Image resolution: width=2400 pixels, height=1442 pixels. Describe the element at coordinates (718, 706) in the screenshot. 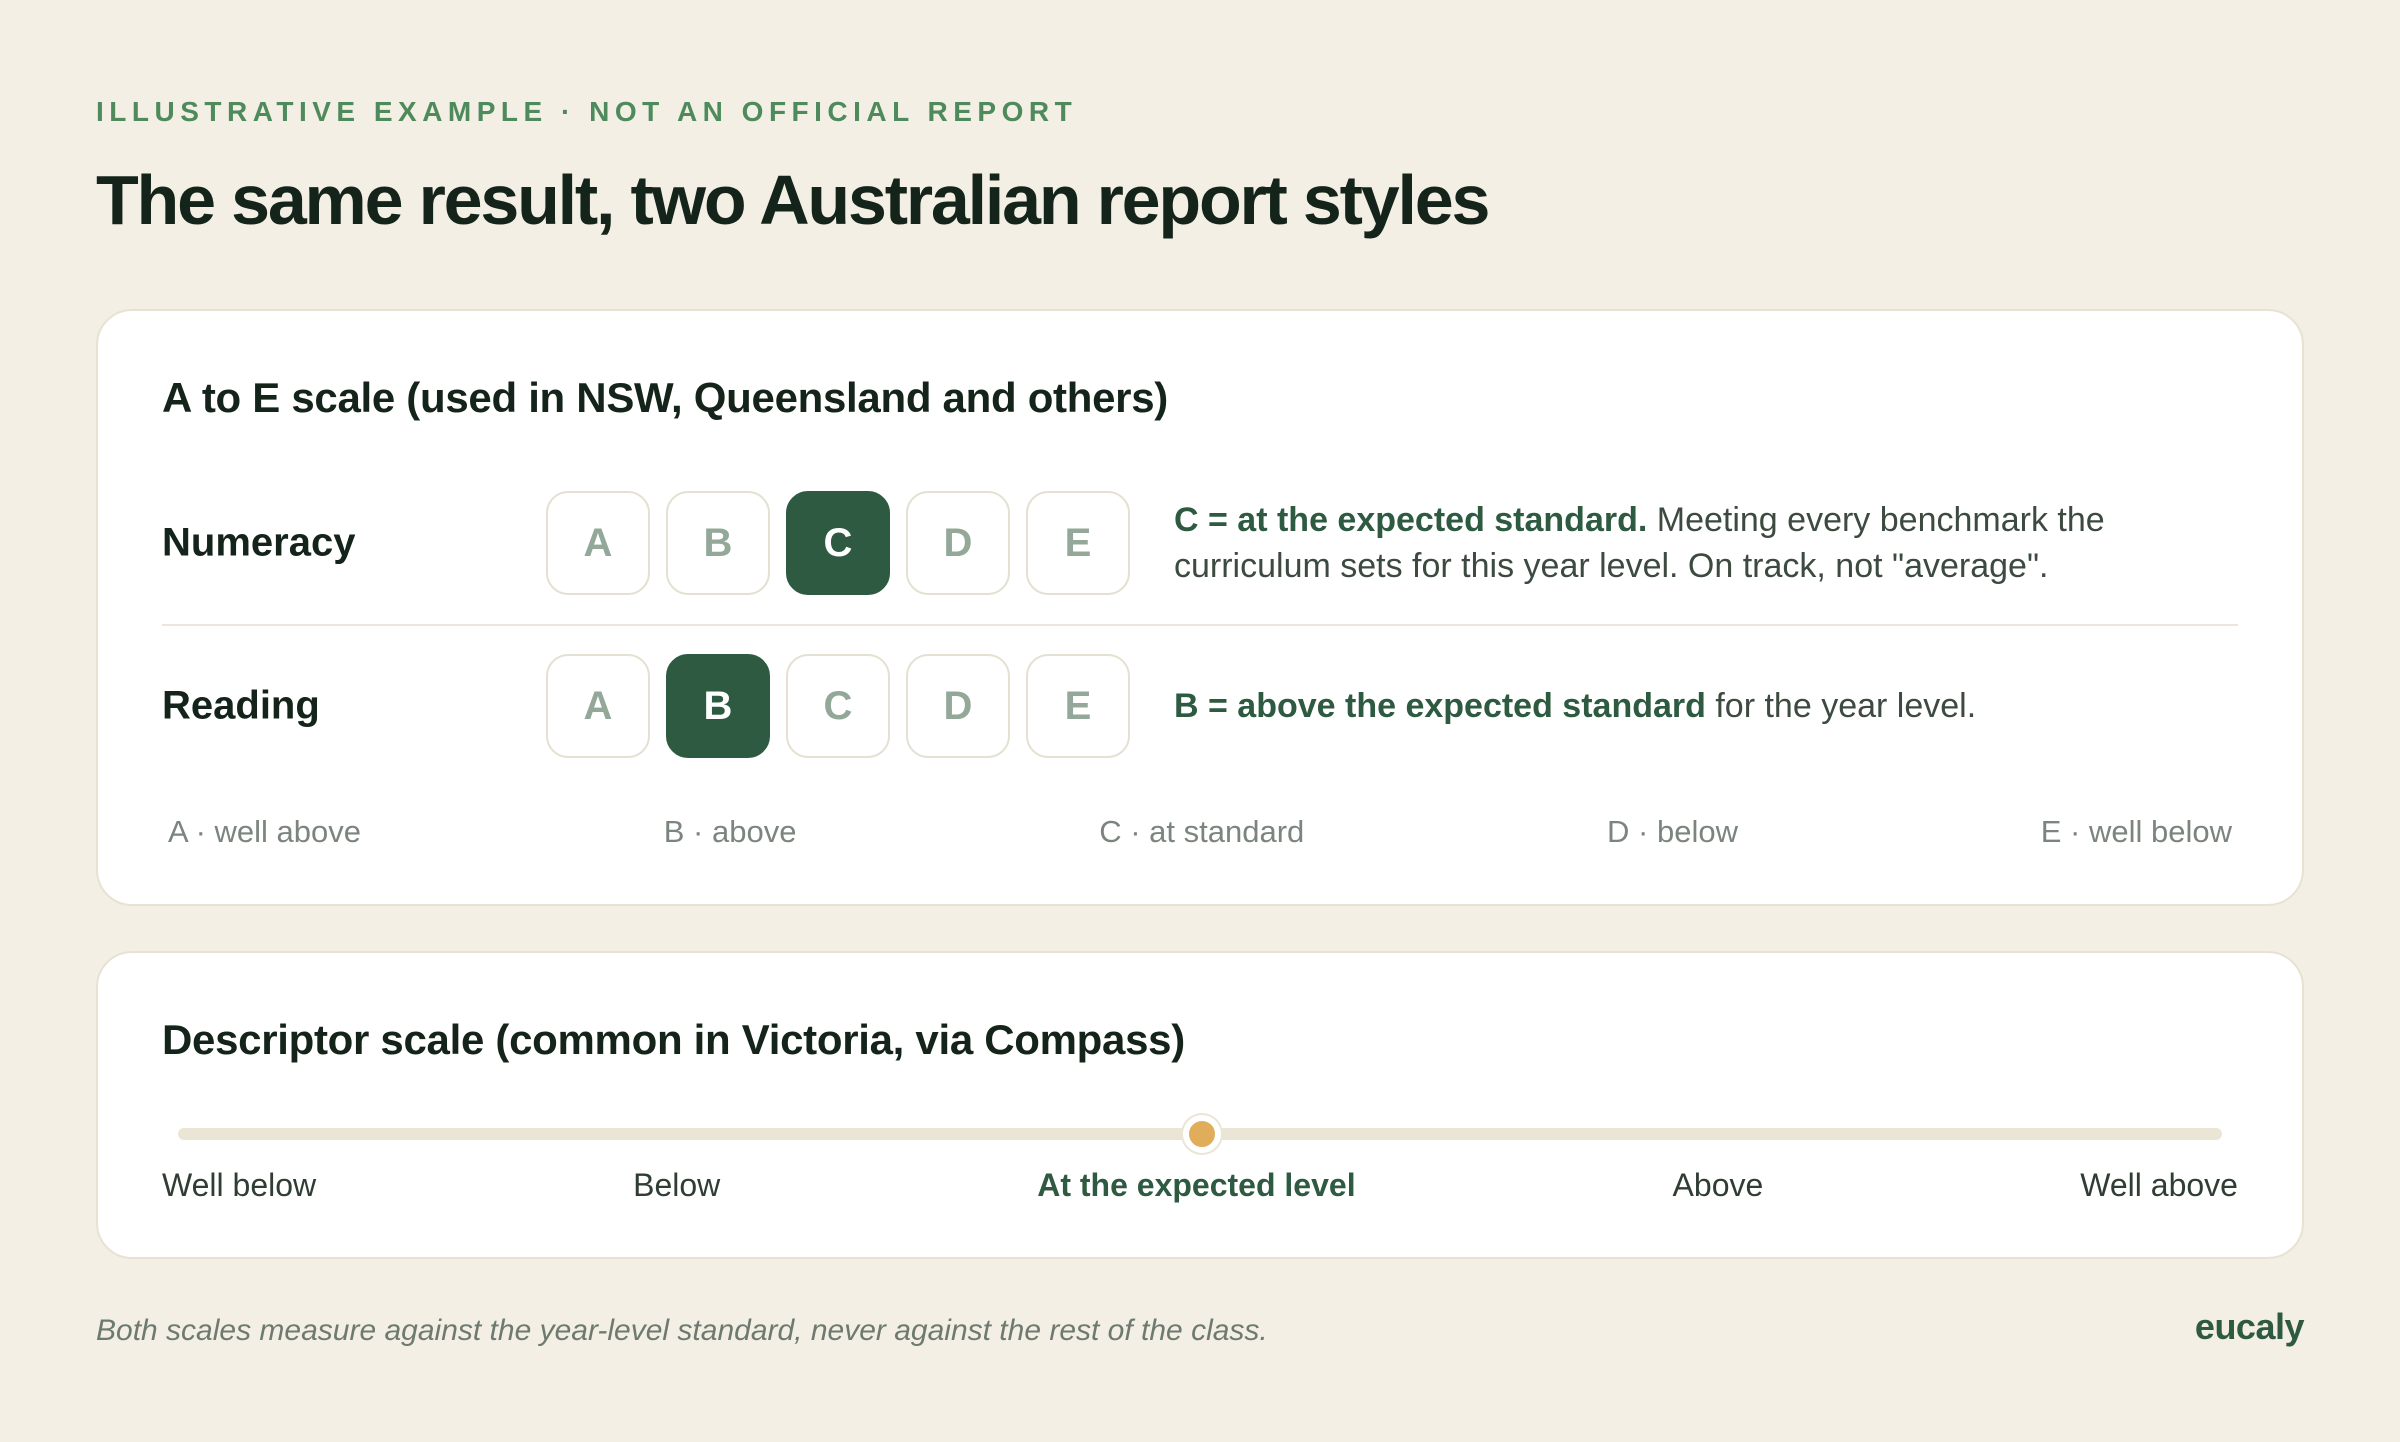

I see `grade-box-b-selected: B` at that location.